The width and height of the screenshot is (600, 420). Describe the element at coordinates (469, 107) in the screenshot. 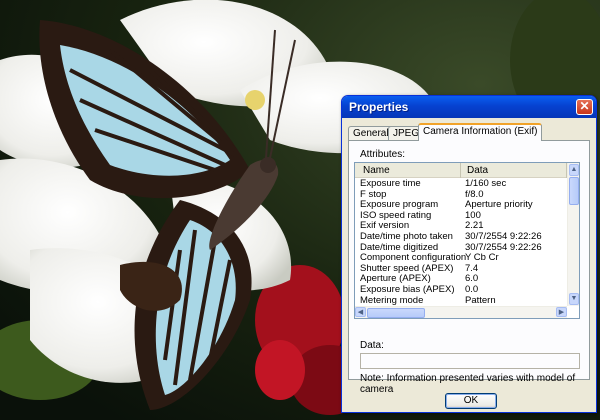

I see `title-bar: Properties ✕` at that location.